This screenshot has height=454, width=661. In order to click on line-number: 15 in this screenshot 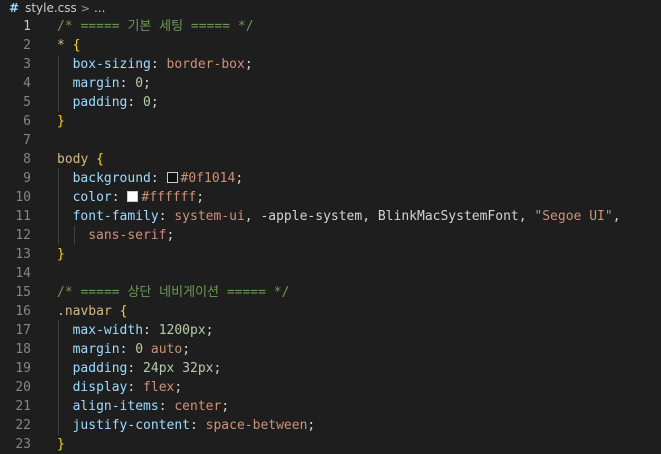, I will do `click(23, 292)`.